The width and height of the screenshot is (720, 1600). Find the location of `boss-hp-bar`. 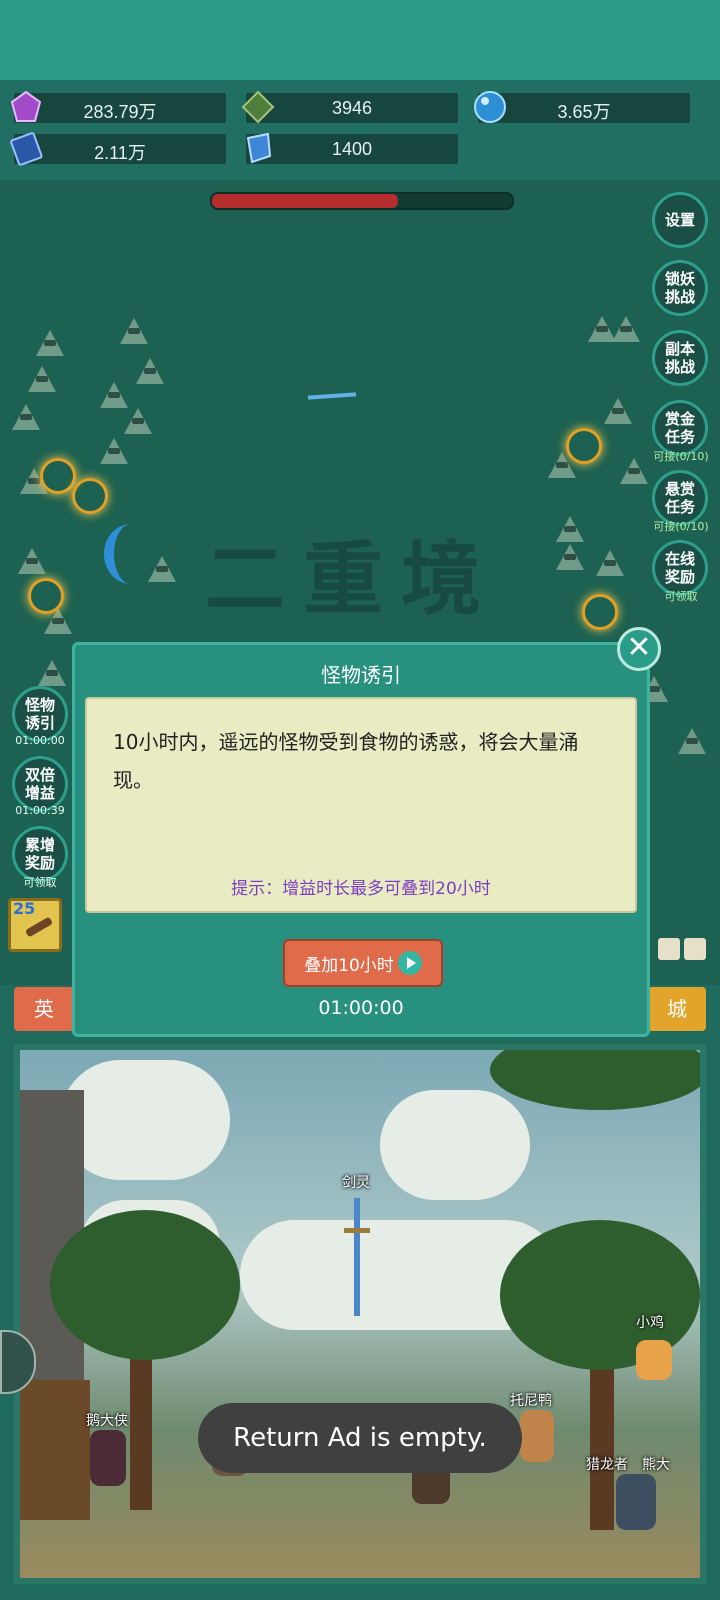

boss-hp-bar is located at coordinates (362, 201).